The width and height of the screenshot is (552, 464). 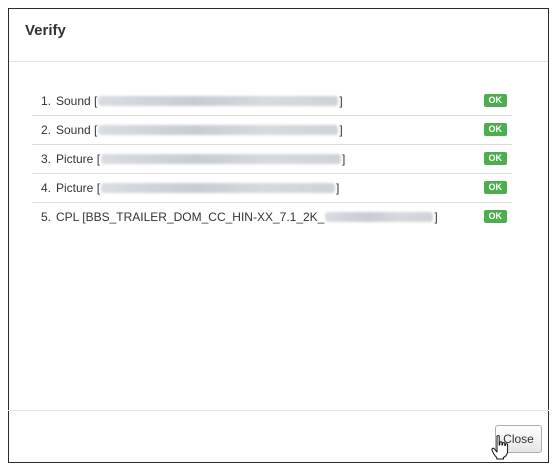 I want to click on item-text: 3. Picture [], so click(x=188, y=159).